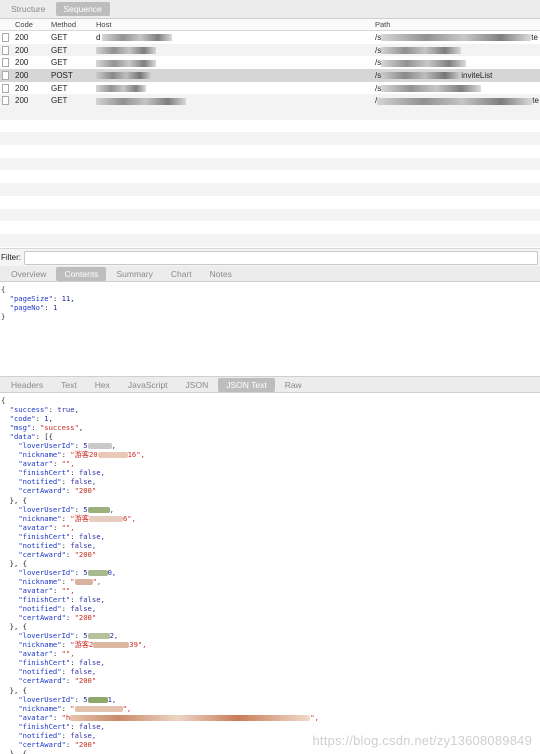 The image size is (540, 754). I want to click on tab-chart: Chart, so click(181, 274).